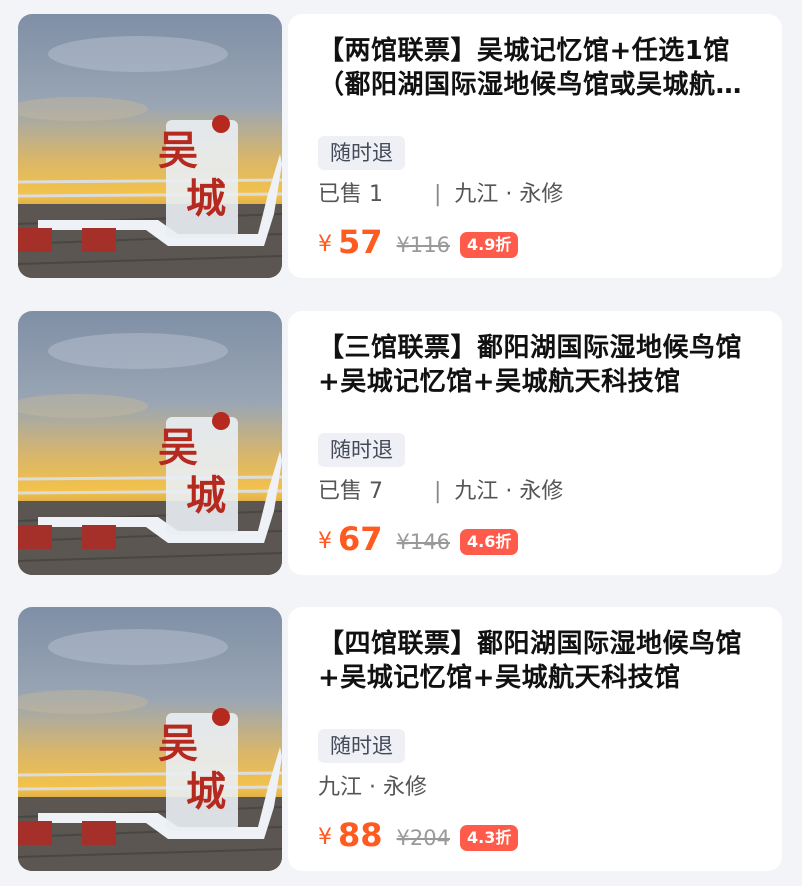  Describe the element at coordinates (423, 838) in the screenshot. I see `original-price: ¥204` at that location.